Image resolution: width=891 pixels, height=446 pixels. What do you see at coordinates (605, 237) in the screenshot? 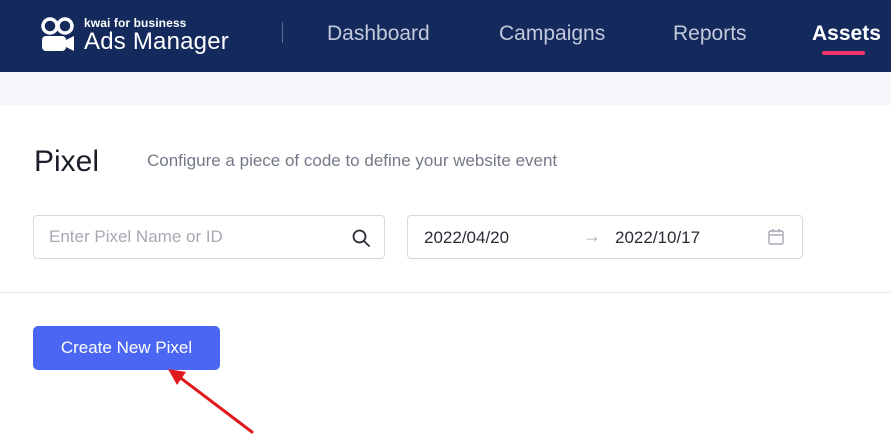
I see `date-range-picker: 2022/04/20 → 2022/10/17` at bounding box center [605, 237].